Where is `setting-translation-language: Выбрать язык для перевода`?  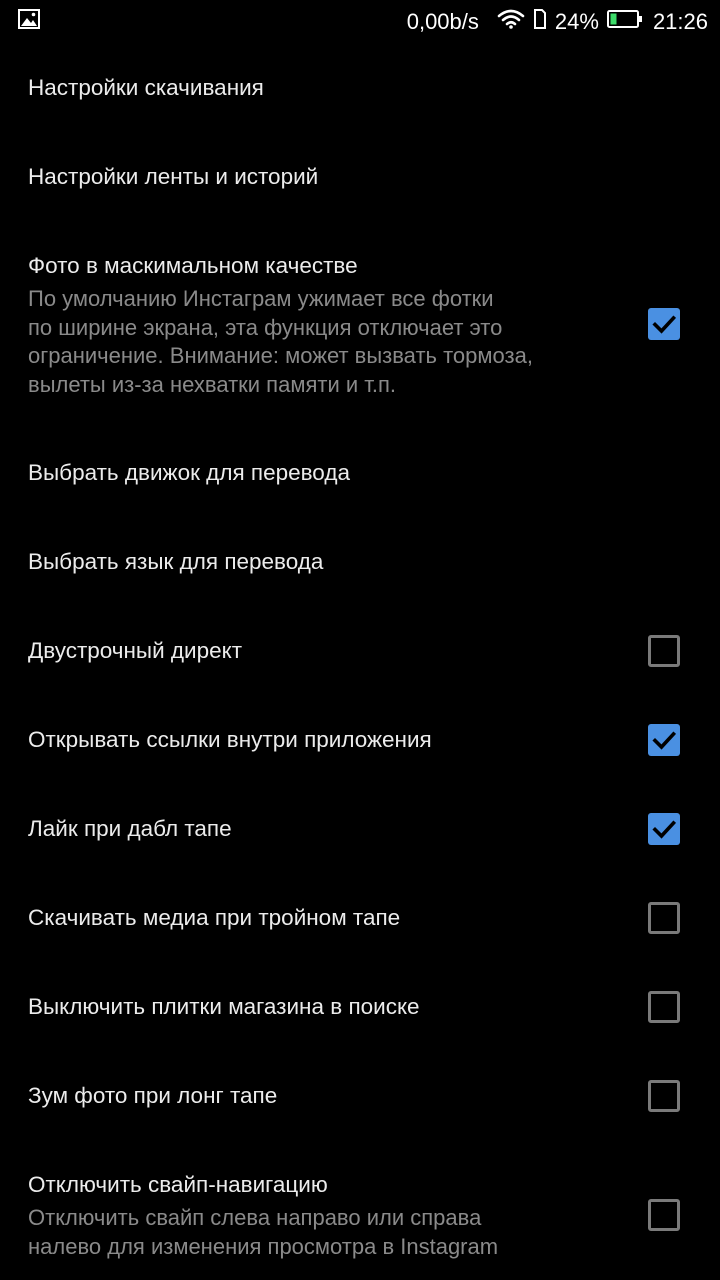 setting-translation-language: Выбрать язык для перевода is located at coordinates (360, 562).